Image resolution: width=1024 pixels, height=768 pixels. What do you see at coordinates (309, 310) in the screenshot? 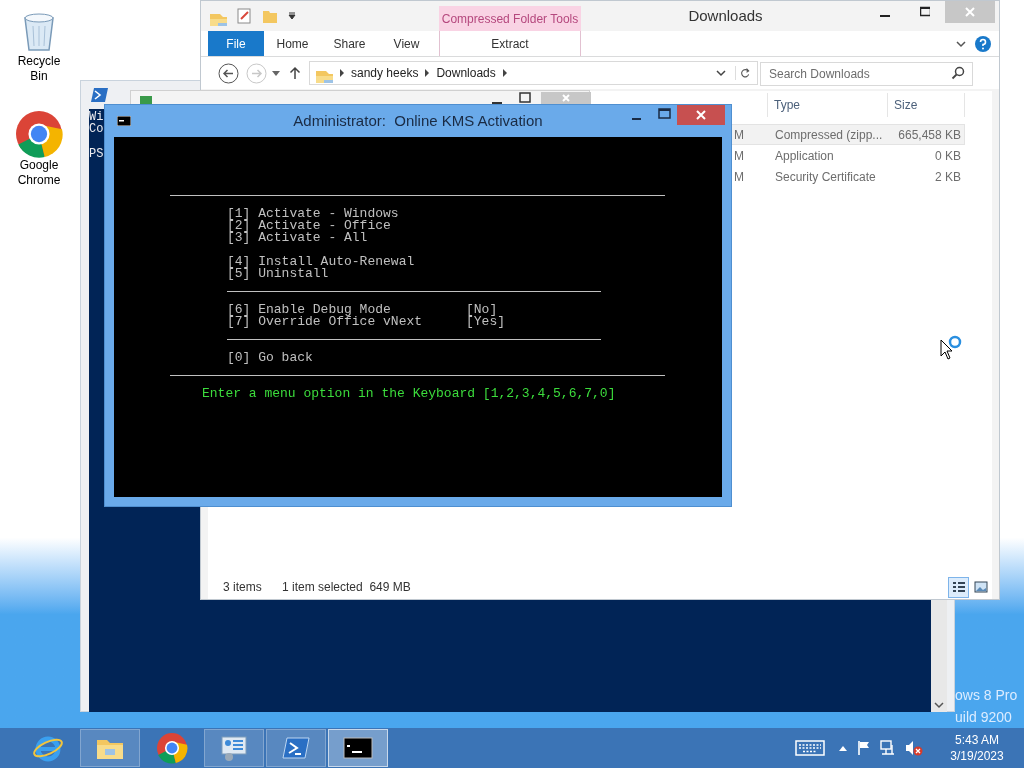
I see `console-text: [6] Enable Debug Mode` at bounding box center [309, 310].